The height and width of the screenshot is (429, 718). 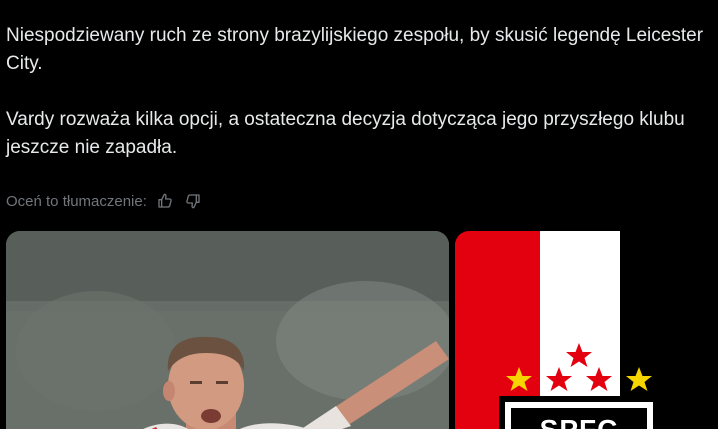 What do you see at coordinates (579, 421) in the screenshot?
I see `svg-text: SPFC` at bounding box center [579, 421].